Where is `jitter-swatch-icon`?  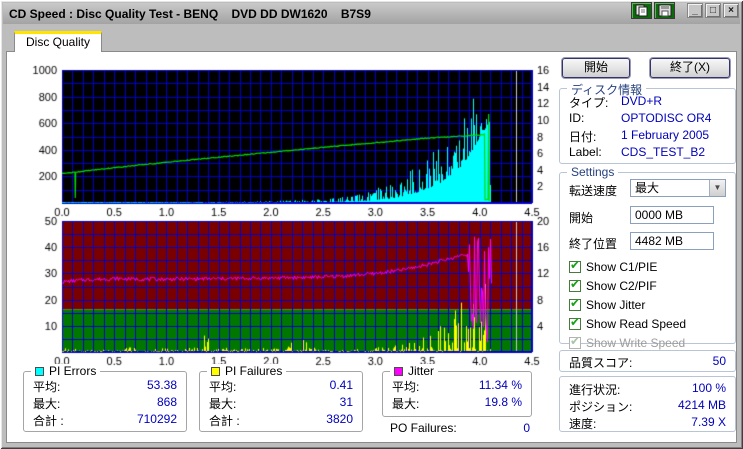 jitter-swatch-icon is located at coordinates (398, 371).